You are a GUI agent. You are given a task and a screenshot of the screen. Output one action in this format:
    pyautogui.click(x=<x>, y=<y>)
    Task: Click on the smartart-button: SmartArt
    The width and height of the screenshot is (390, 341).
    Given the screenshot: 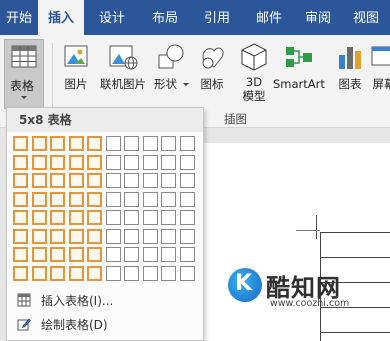 What is the action you would take?
    pyautogui.click(x=299, y=66)
    